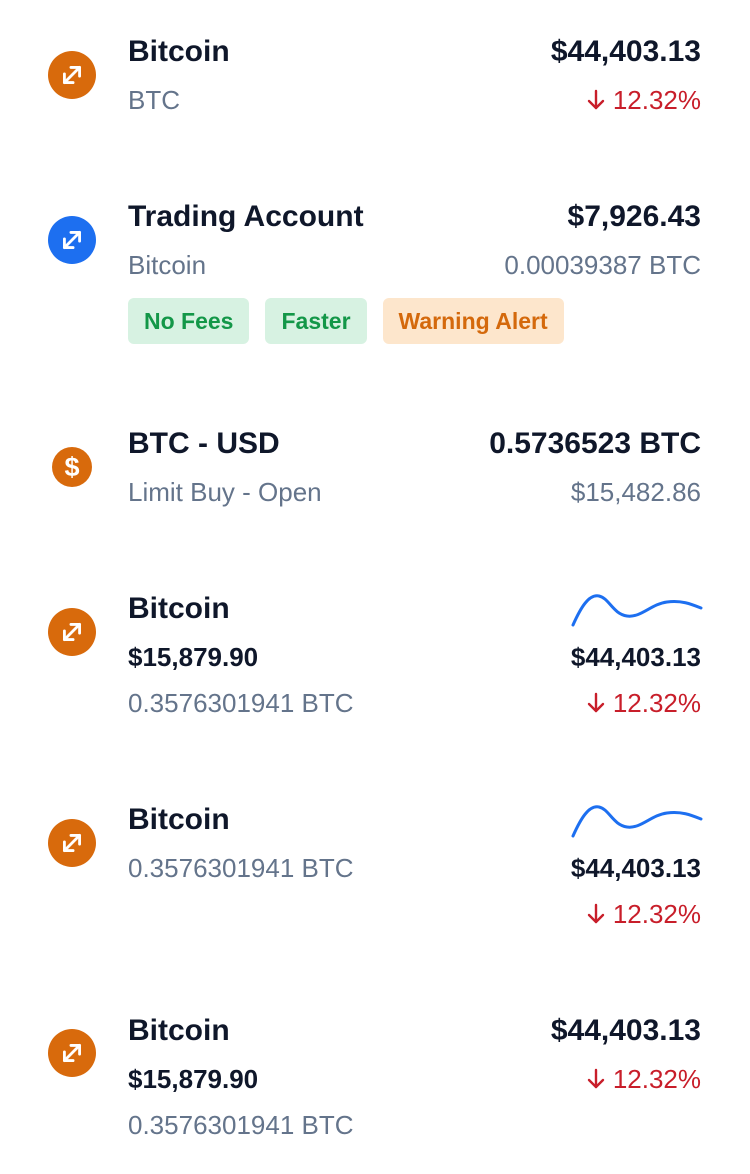 The height and width of the screenshot is (1174, 750). I want to click on tag-list: No Fees Faster Warning Alert, so click(346, 321).